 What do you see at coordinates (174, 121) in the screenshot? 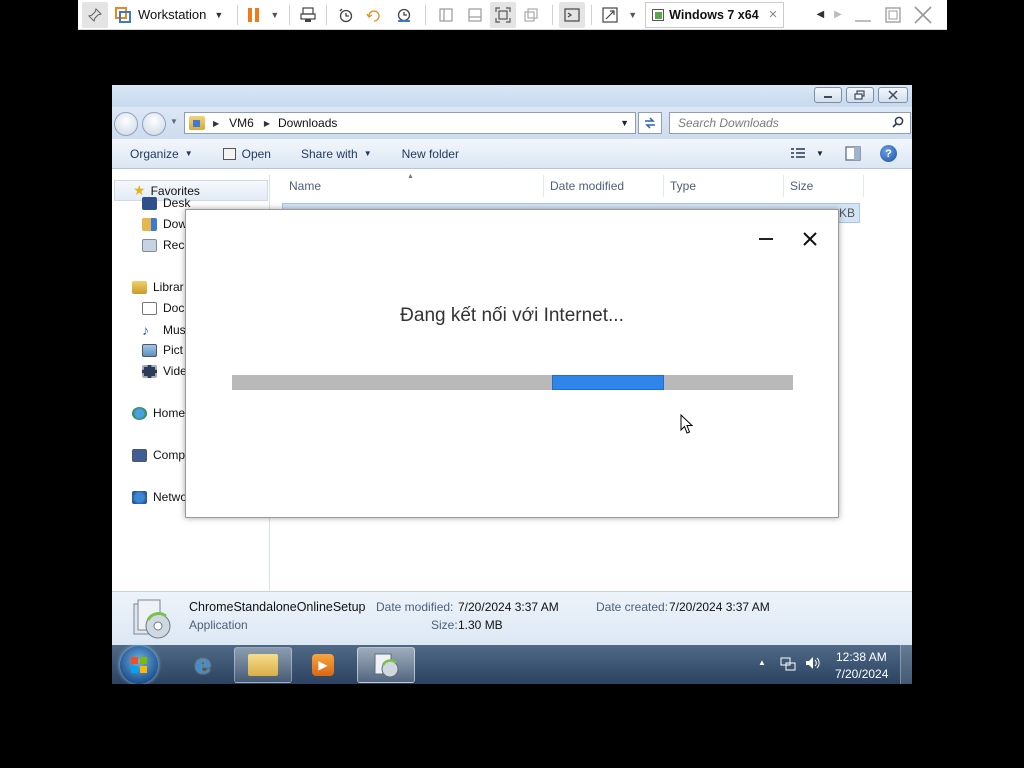
I see `recent-pages-chevron-icon: ▼` at bounding box center [174, 121].